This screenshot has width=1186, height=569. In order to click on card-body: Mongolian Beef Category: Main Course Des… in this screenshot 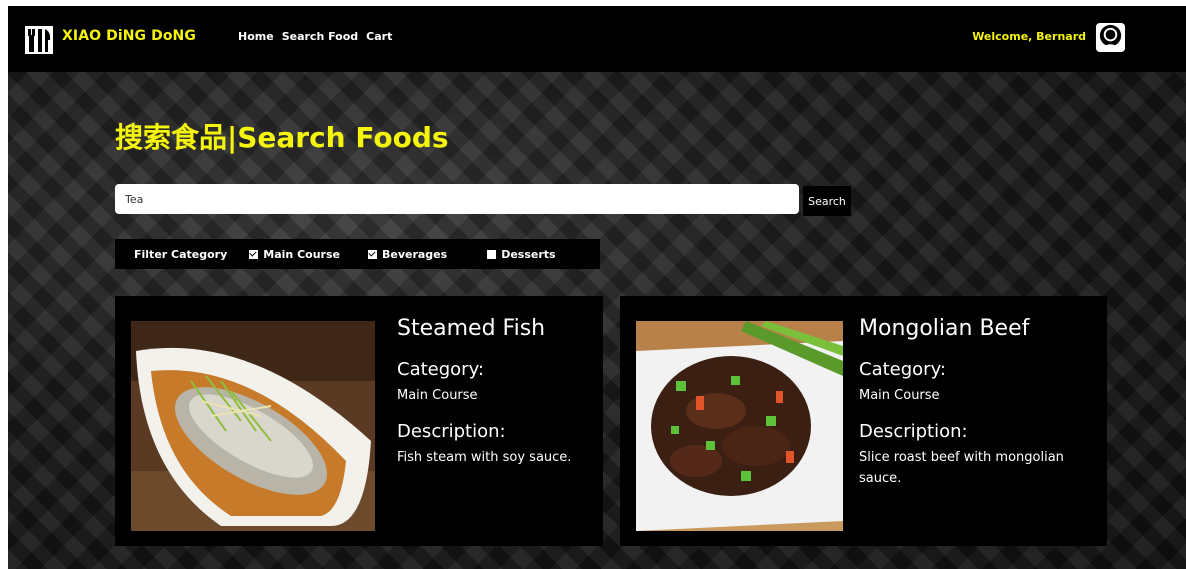, I will do `click(976, 409)`.